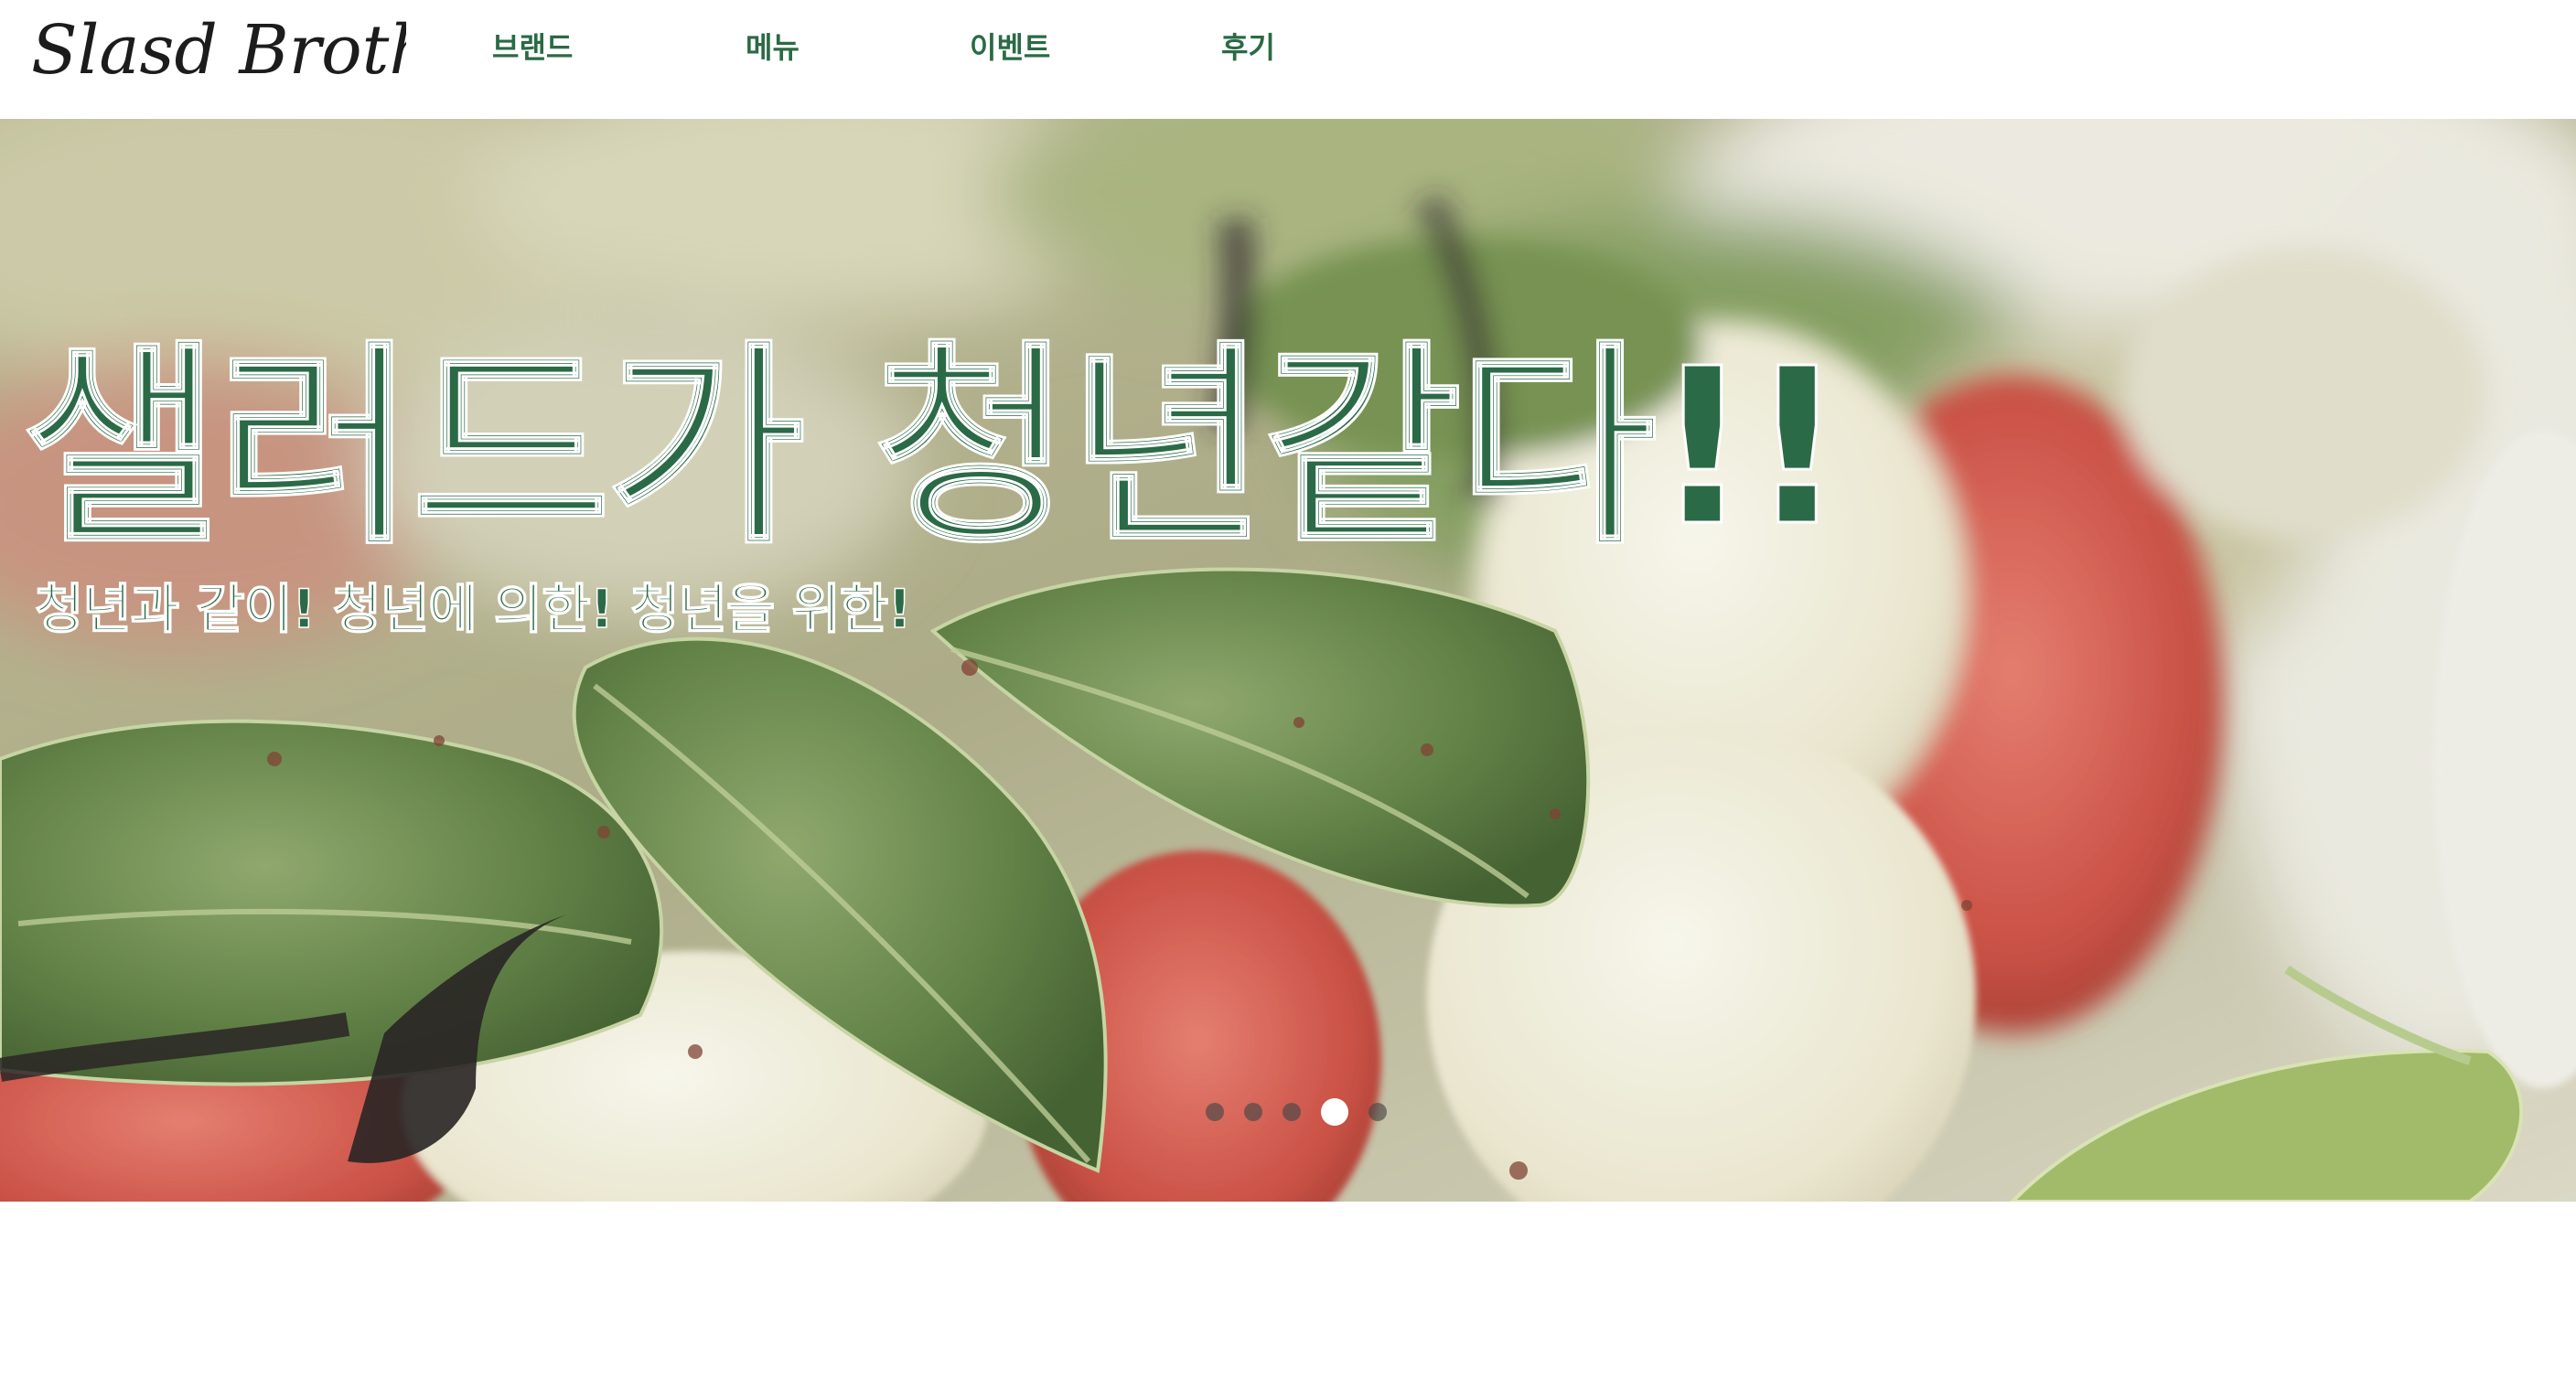 This screenshot has width=2576, height=1379. What do you see at coordinates (533, 47) in the screenshot?
I see `nav-item-brand: 브랜드` at bounding box center [533, 47].